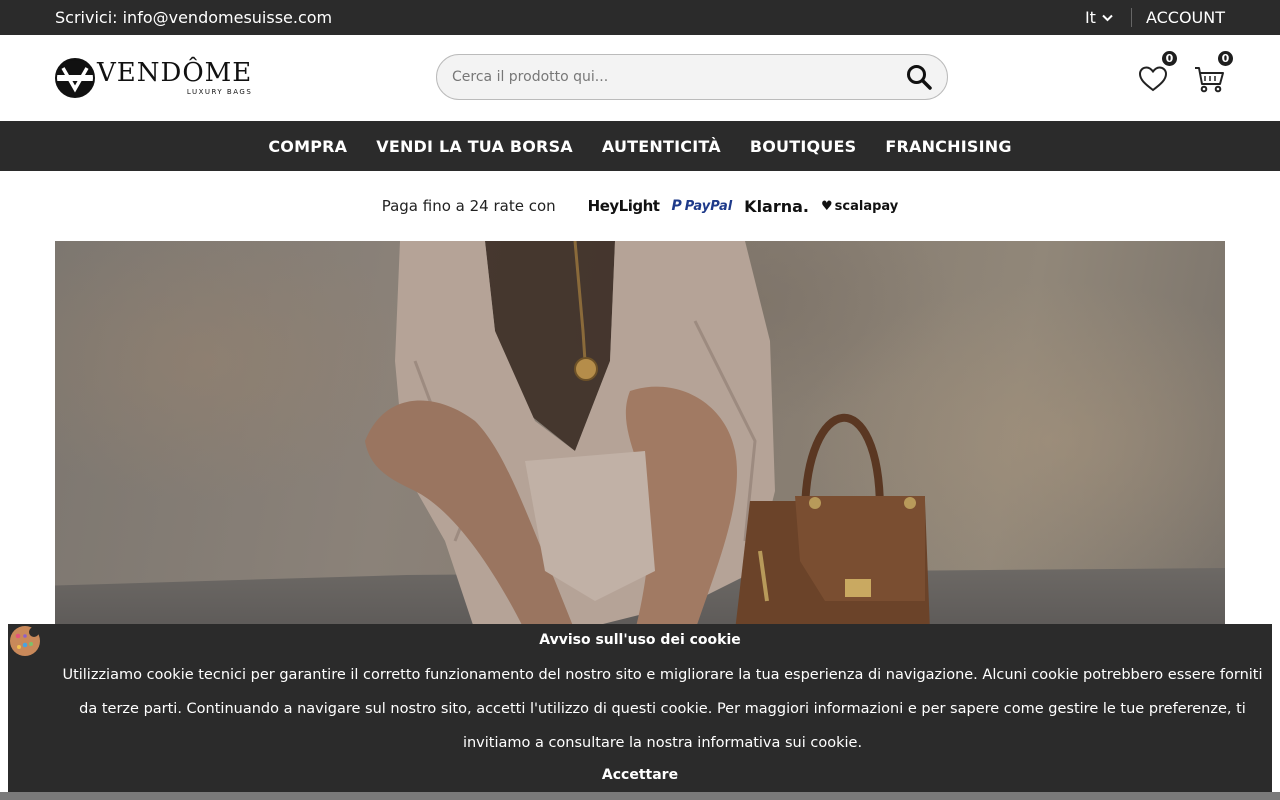 This screenshot has height=800, width=1280. I want to click on heylight-logo: HeyLight, so click(623, 206).